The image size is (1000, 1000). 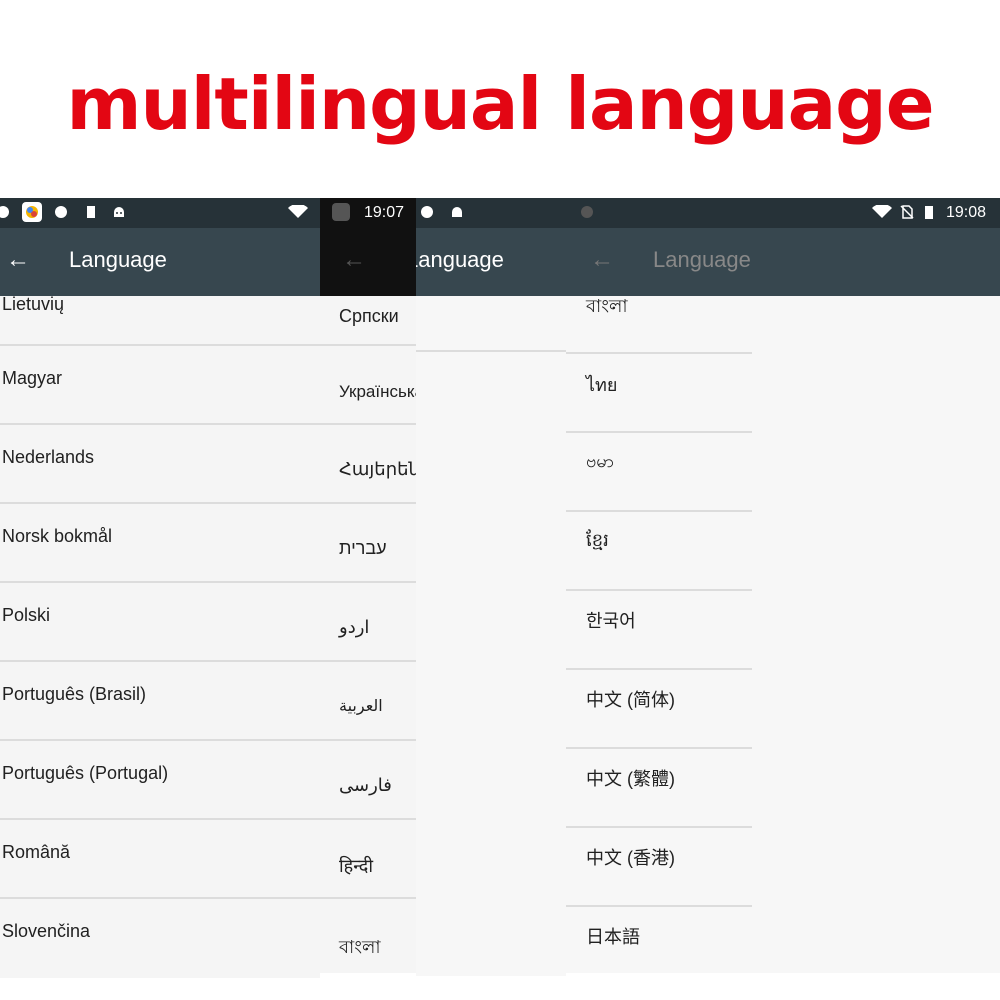 What do you see at coordinates (659, 472) in the screenshot?
I see `list-item: ဗမာ` at bounding box center [659, 472].